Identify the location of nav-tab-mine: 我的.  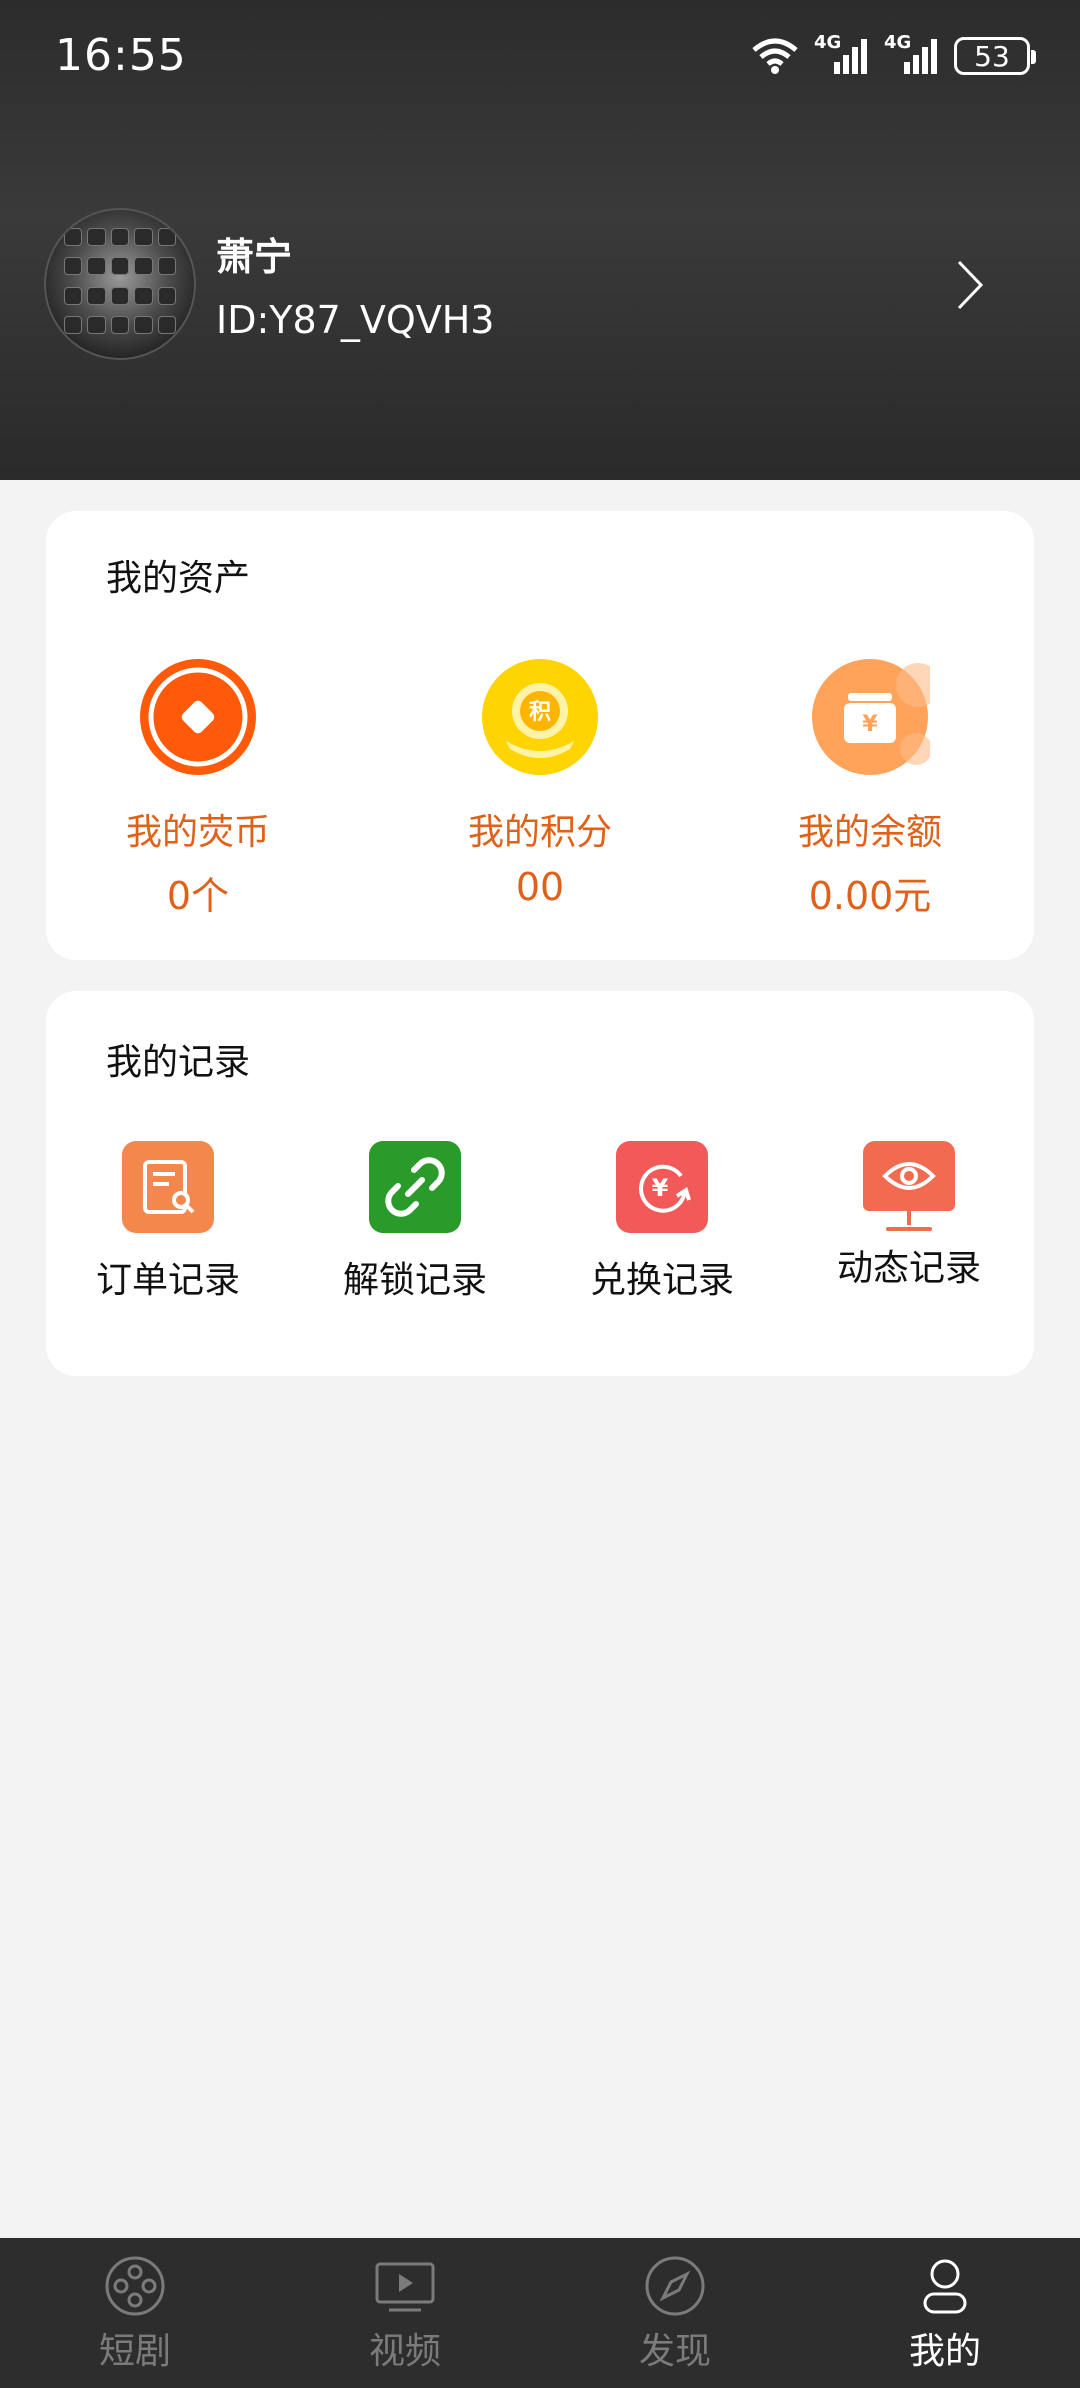
(945, 2313).